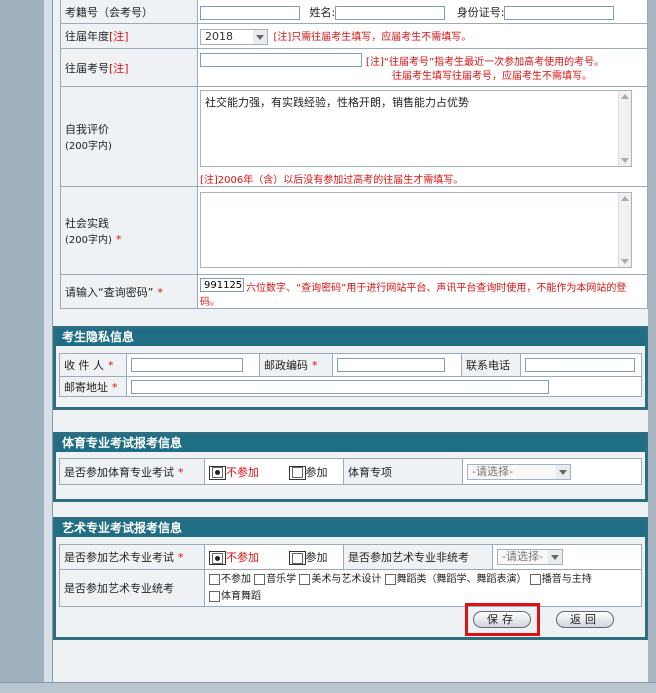 The height and width of the screenshot is (693, 656). Describe the element at coordinates (88, 240) in the screenshot. I see `social-sub: (200字内)` at that location.